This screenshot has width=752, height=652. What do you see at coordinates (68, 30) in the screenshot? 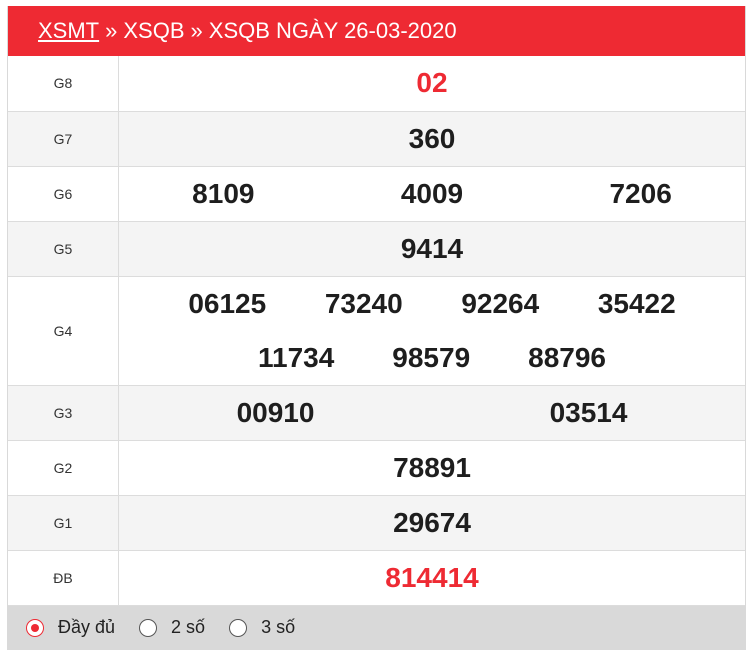
I see `breadcrumb-xsmt-link: XSMT` at bounding box center [68, 30].